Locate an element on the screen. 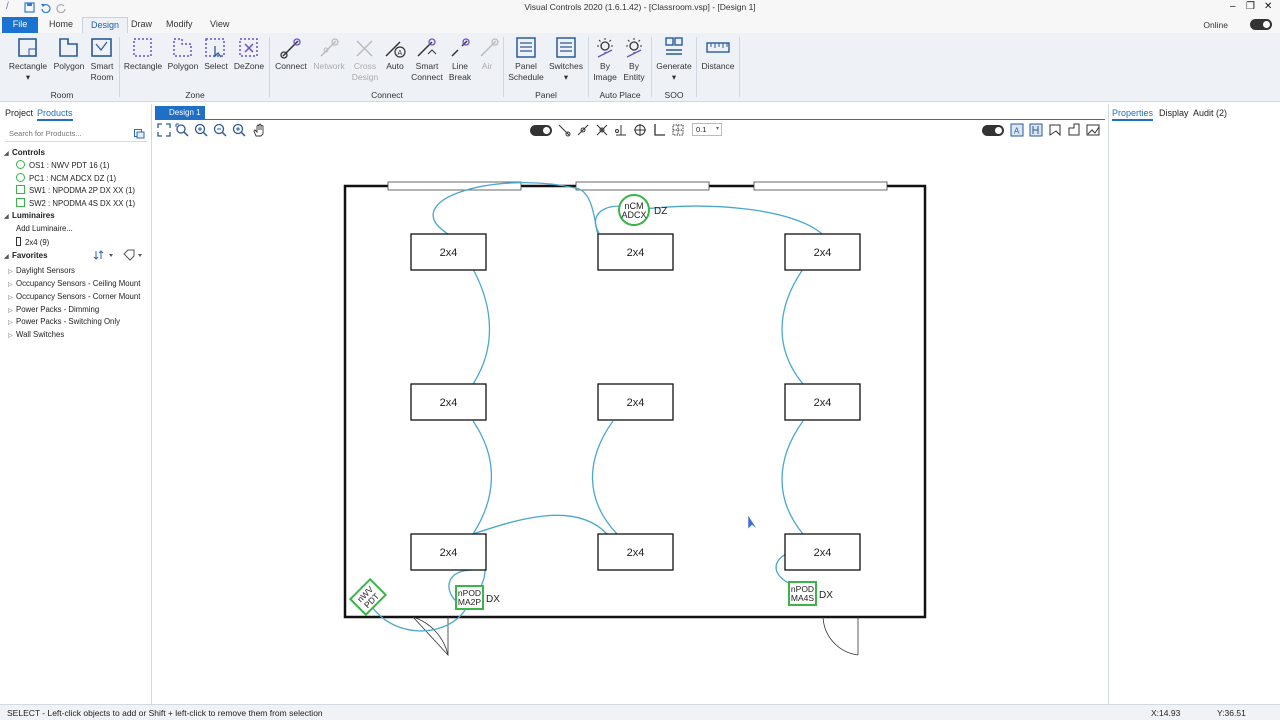  by-image-button: By Image is located at coordinates (605, 59).